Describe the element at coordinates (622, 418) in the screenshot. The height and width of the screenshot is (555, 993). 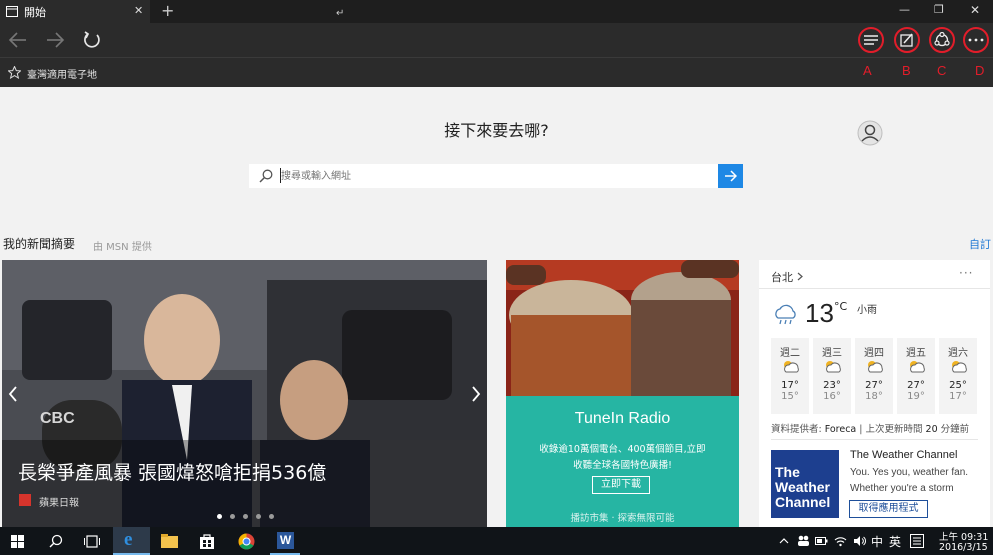
I see `promo-title: TuneIn Radio` at that location.